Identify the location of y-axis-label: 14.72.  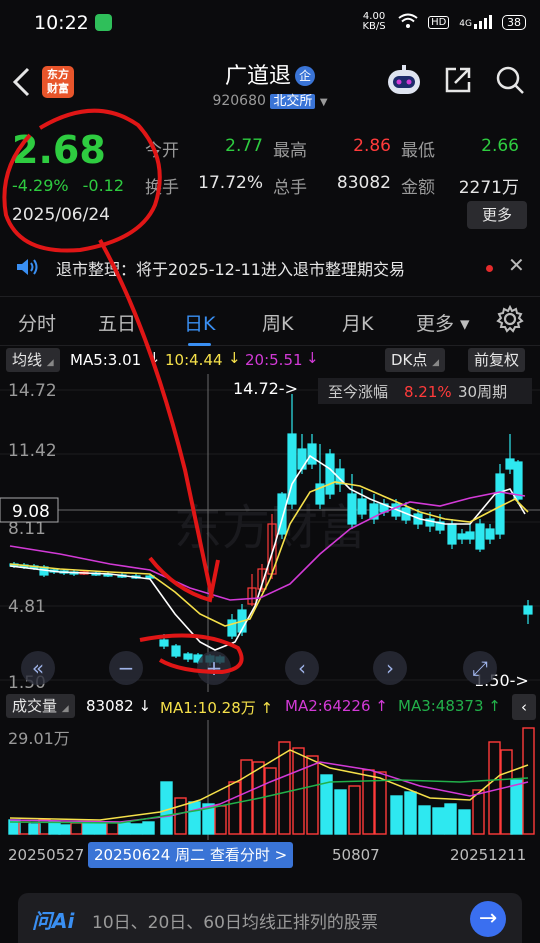
(32, 391).